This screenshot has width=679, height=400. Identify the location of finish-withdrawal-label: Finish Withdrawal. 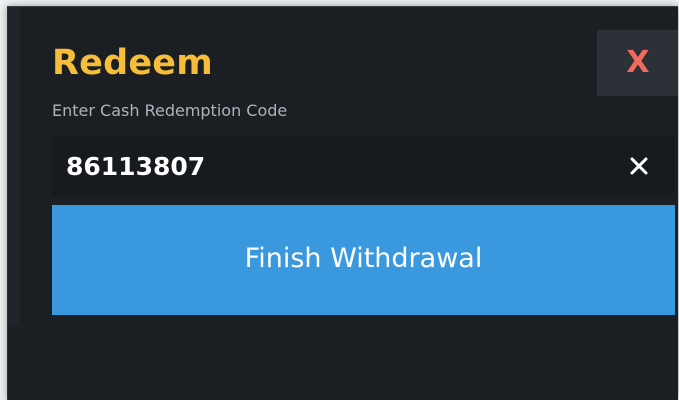
(363, 258).